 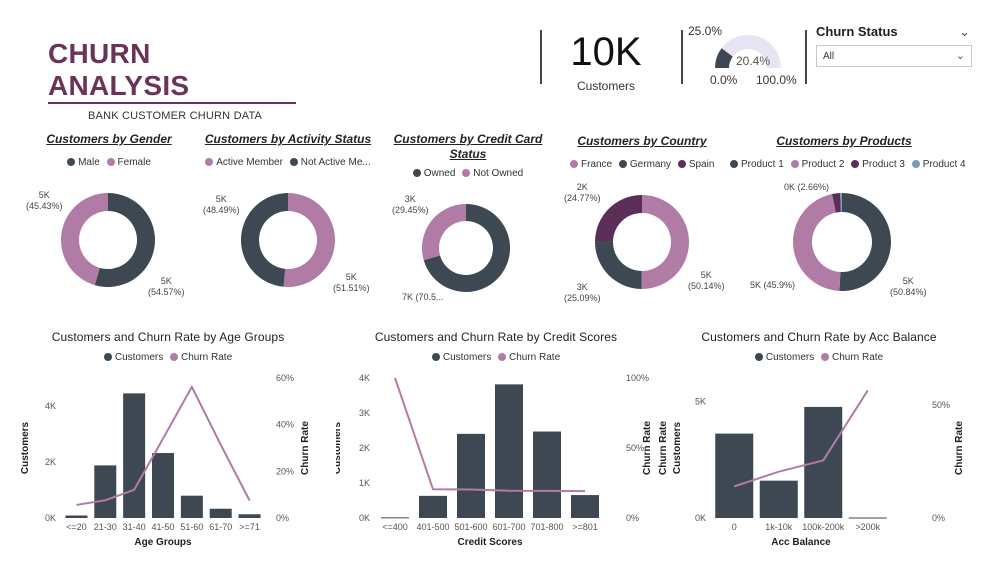 What do you see at coordinates (175, 116) in the screenshot?
I see `page-subtitle: BANK CUSTOMER CHURN DATA` at bounding box center [175, 116].